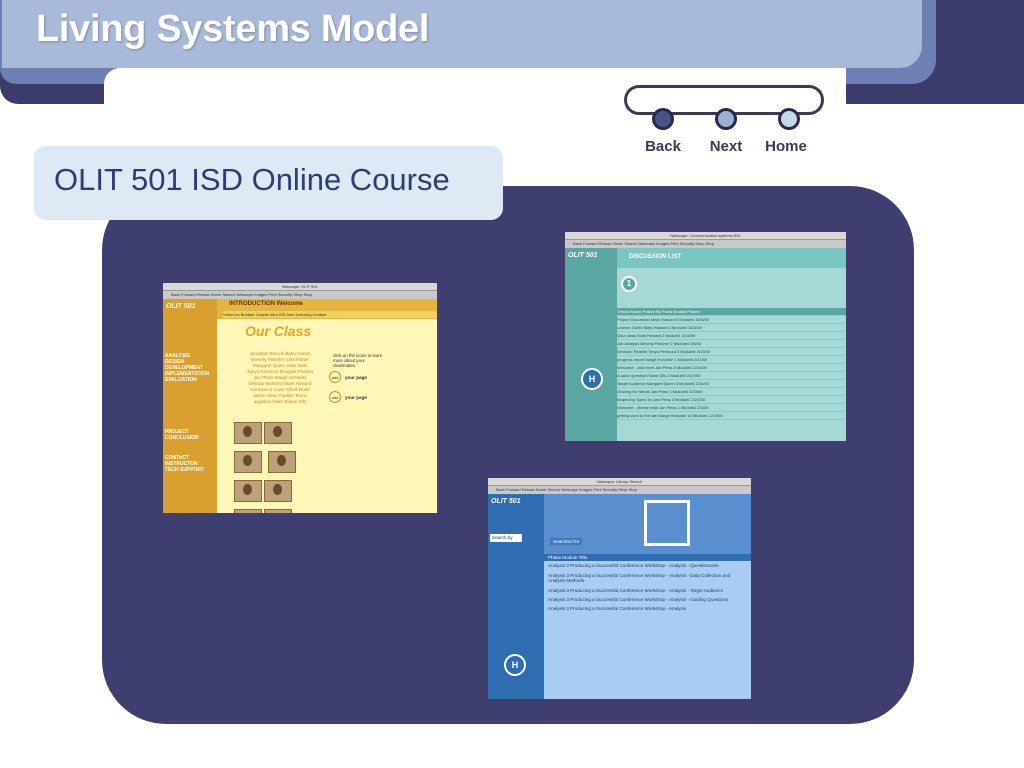 The image size is (1024, 768). What do you see at coordinates (786, 146) in the screenshot?
I see `home-label: Home` at bounding box center [786, 146].